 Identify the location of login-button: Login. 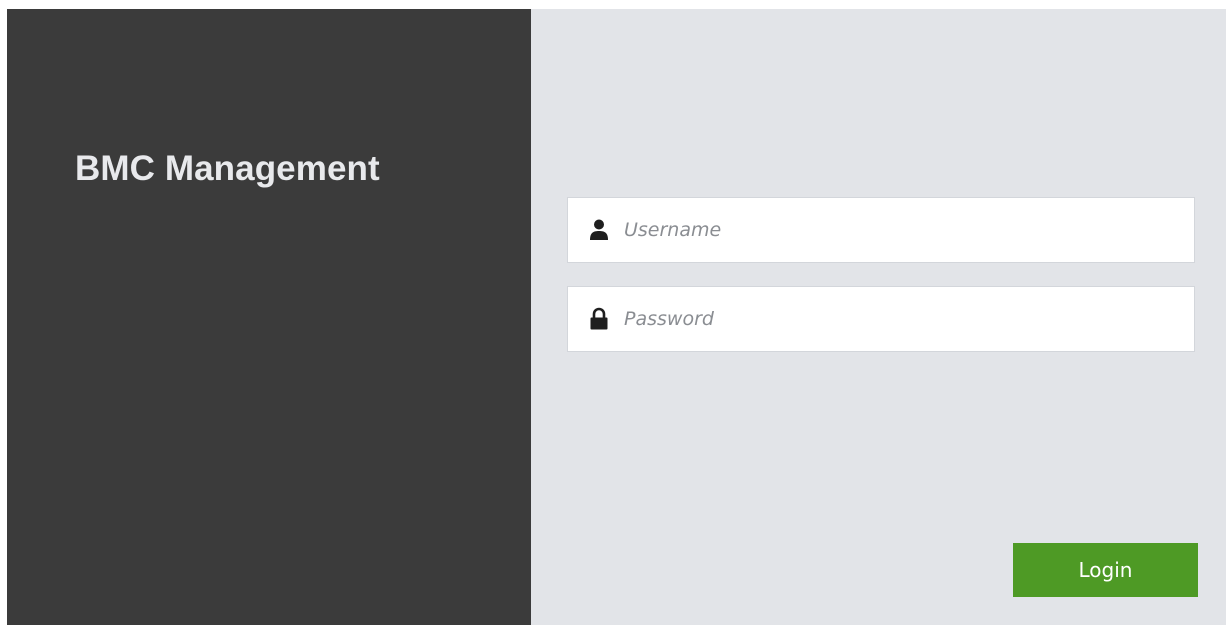
(1105, 570).